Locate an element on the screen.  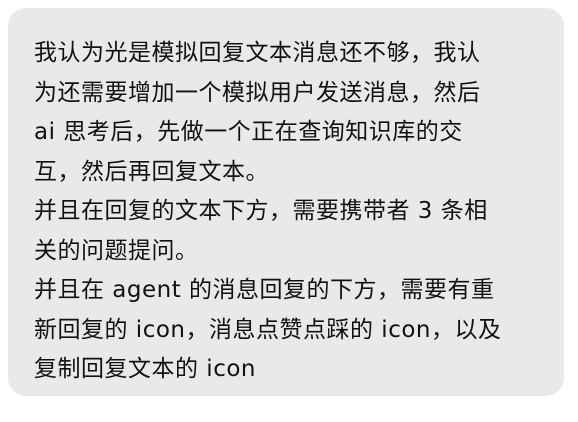
message-line: 关的问题提问。 is located at coordinates (116, 250).